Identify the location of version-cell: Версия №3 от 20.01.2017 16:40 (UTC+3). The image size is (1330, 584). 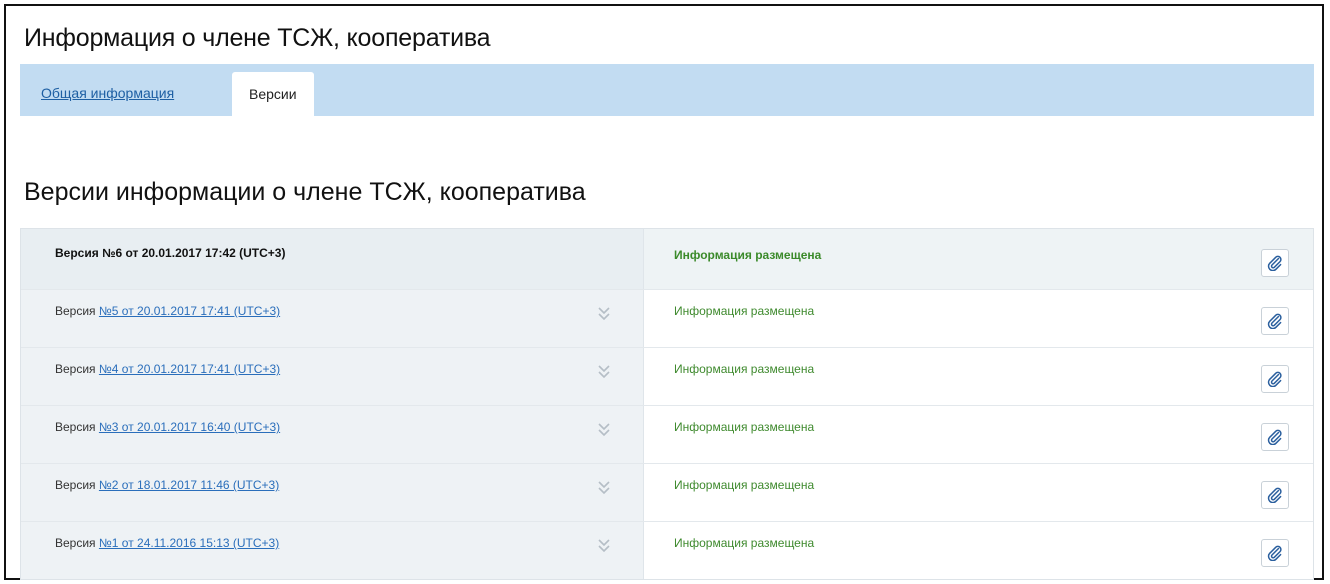
(332, 434).